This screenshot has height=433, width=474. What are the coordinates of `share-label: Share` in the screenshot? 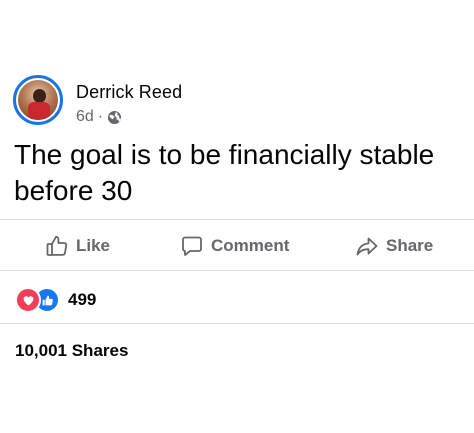 It's located at (410, 245).